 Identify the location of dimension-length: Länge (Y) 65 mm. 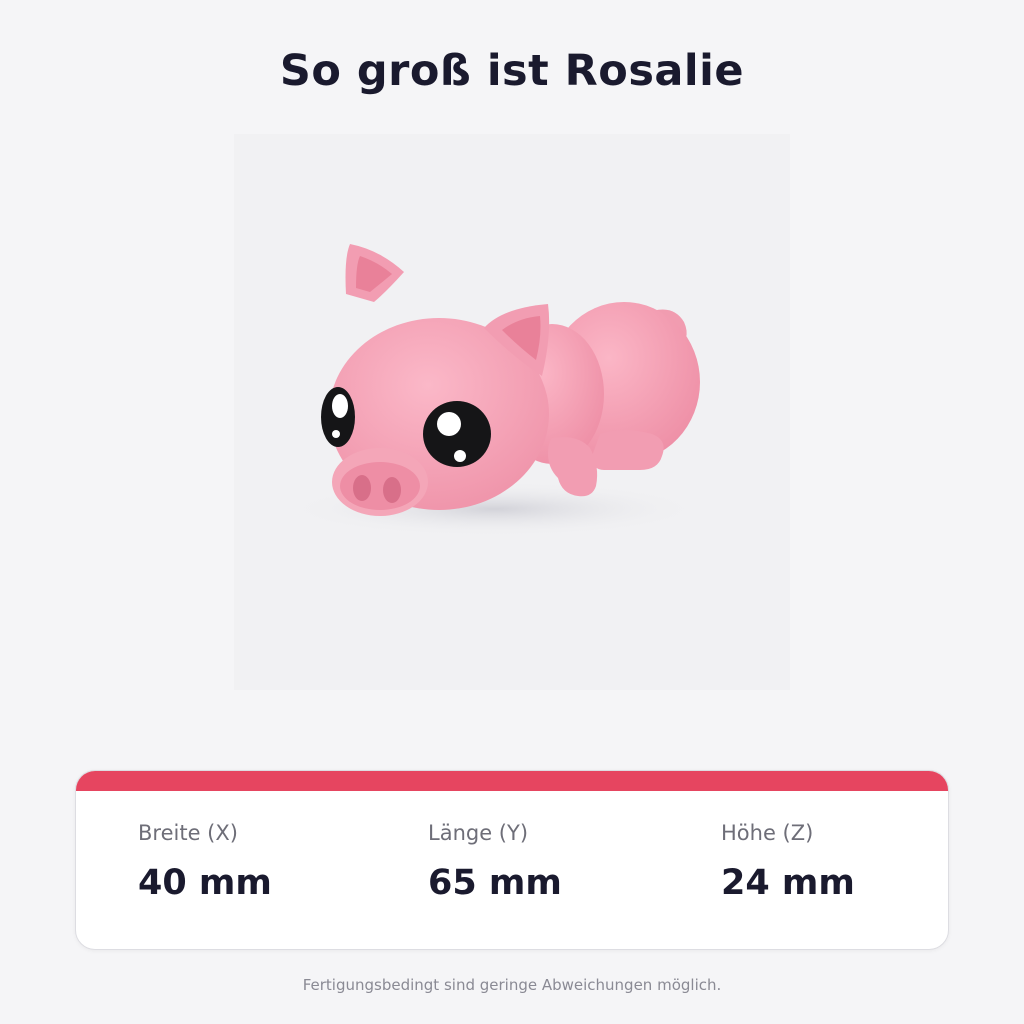
(495, 862).